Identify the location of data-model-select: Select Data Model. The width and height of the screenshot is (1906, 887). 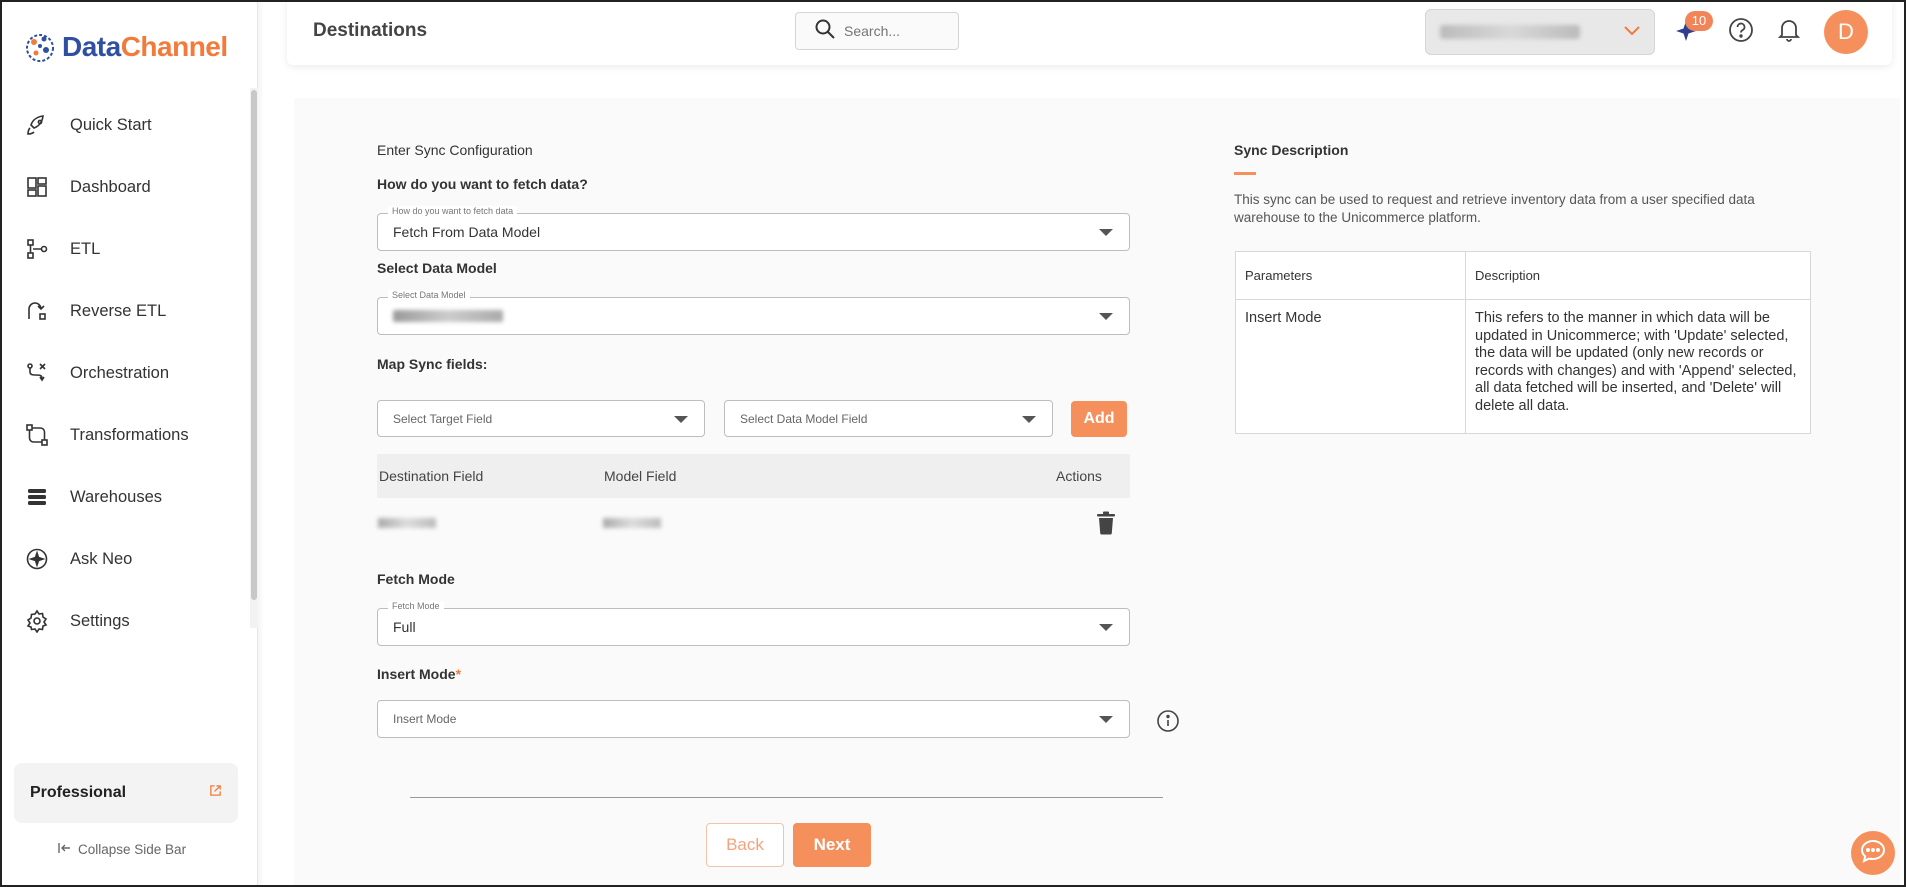
(753, 312).